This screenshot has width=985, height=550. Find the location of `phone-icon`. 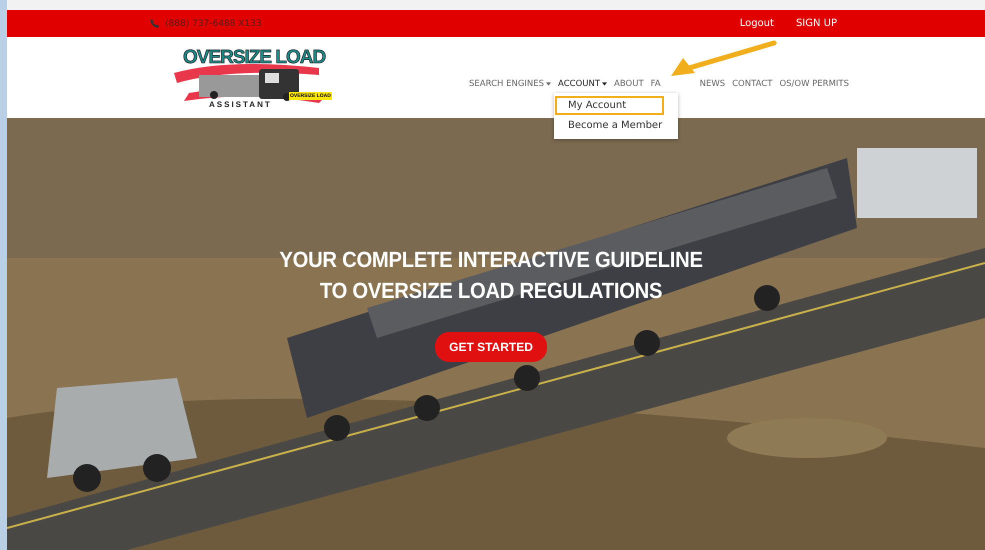

phone-icon is located at coordinates (154, 23).